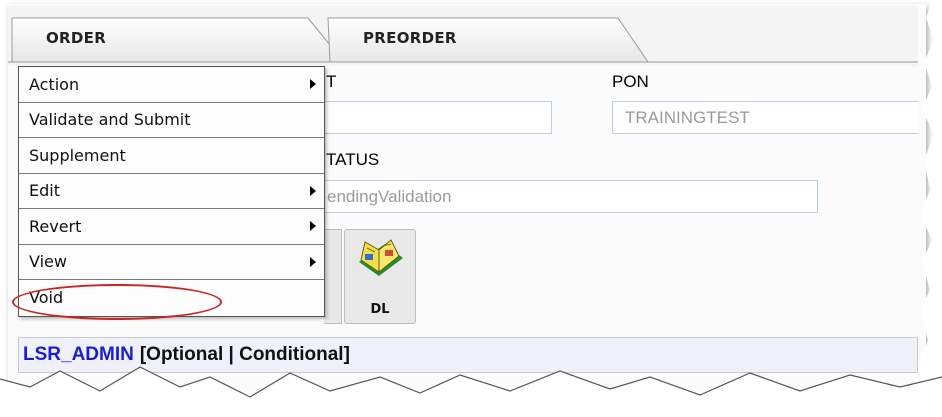 The height and width of the screenshot is (417, 942). What do you see at coordinates (380, 309) in the screenshot?
I see `dl-label: DL` at bounding box center [380, 309].